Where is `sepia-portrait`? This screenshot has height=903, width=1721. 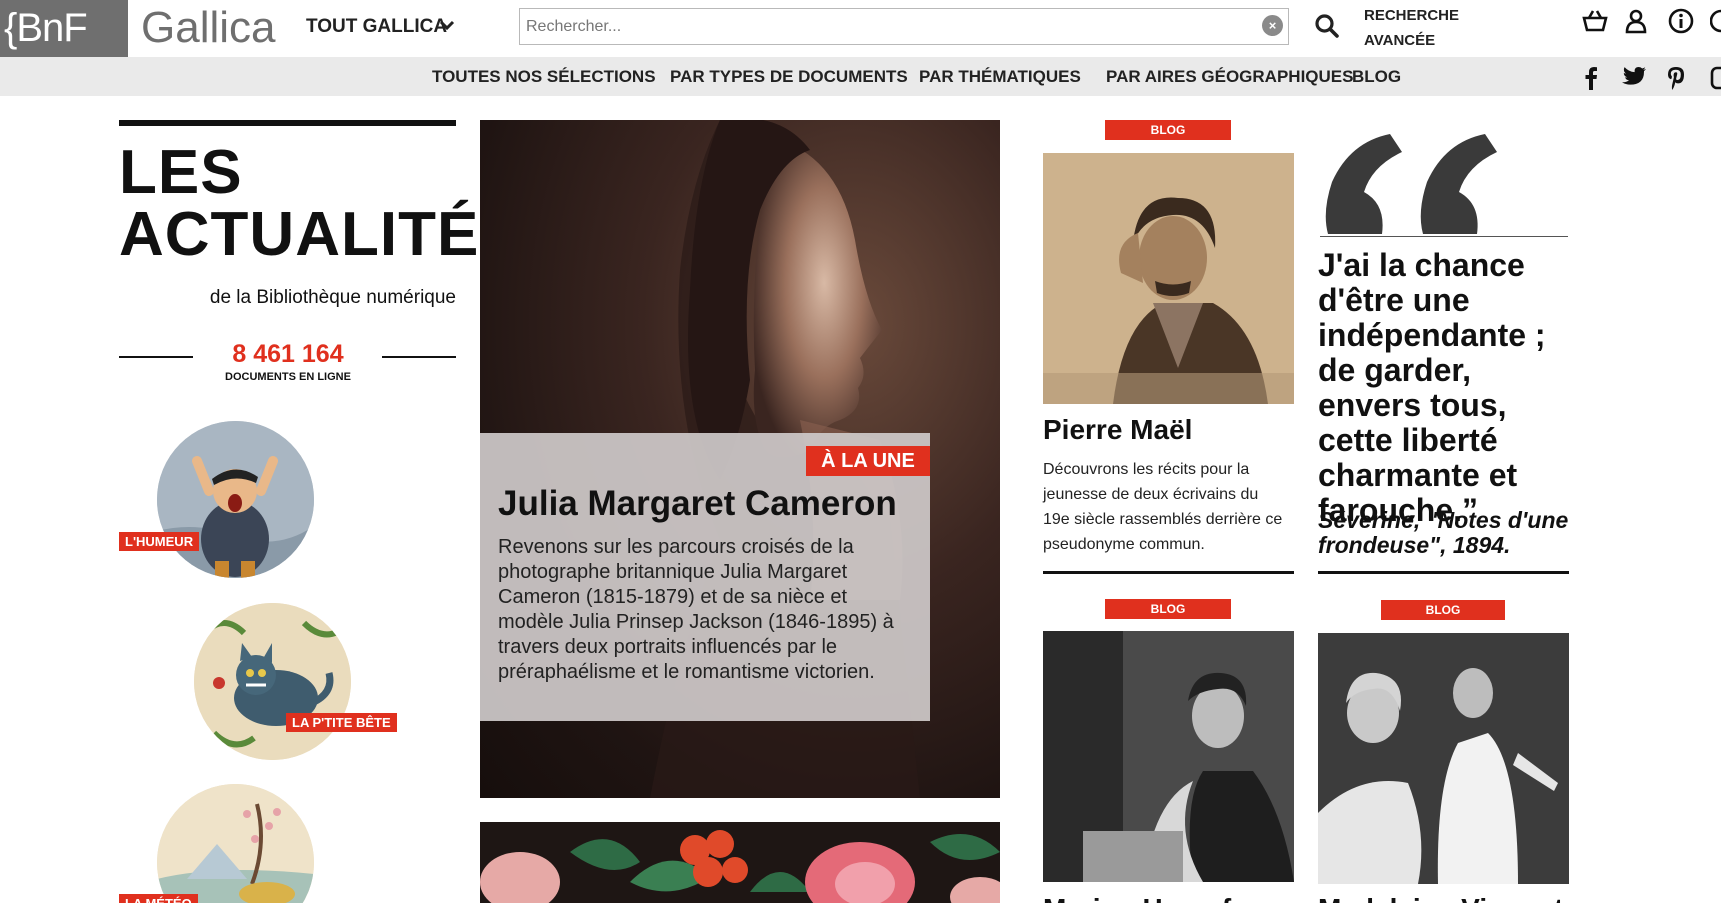
sepia-portrait is located at coordinates (1168, 278).